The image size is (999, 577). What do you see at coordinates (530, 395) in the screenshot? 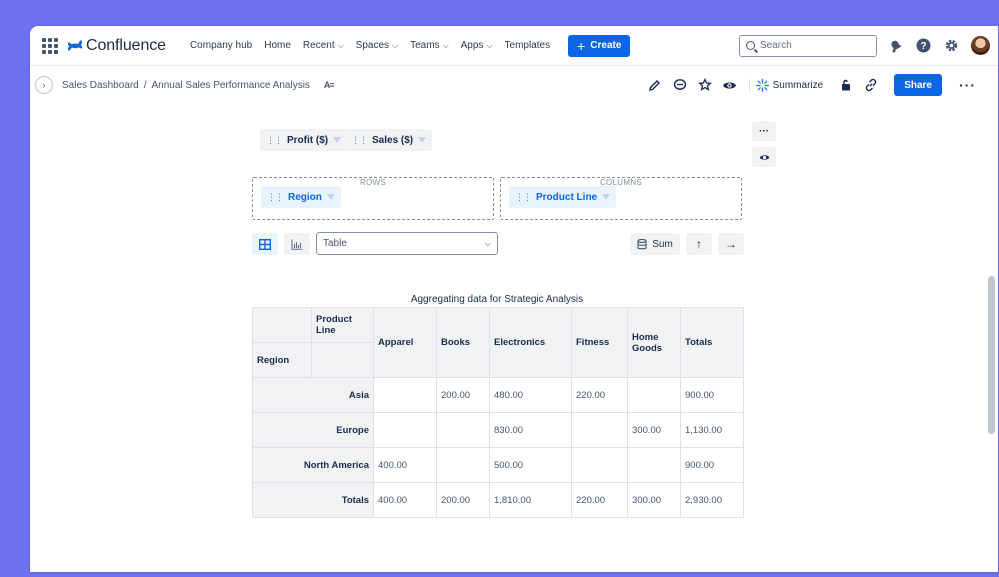
I see `table-cell: 480.00` at bounding box center [530, 395].